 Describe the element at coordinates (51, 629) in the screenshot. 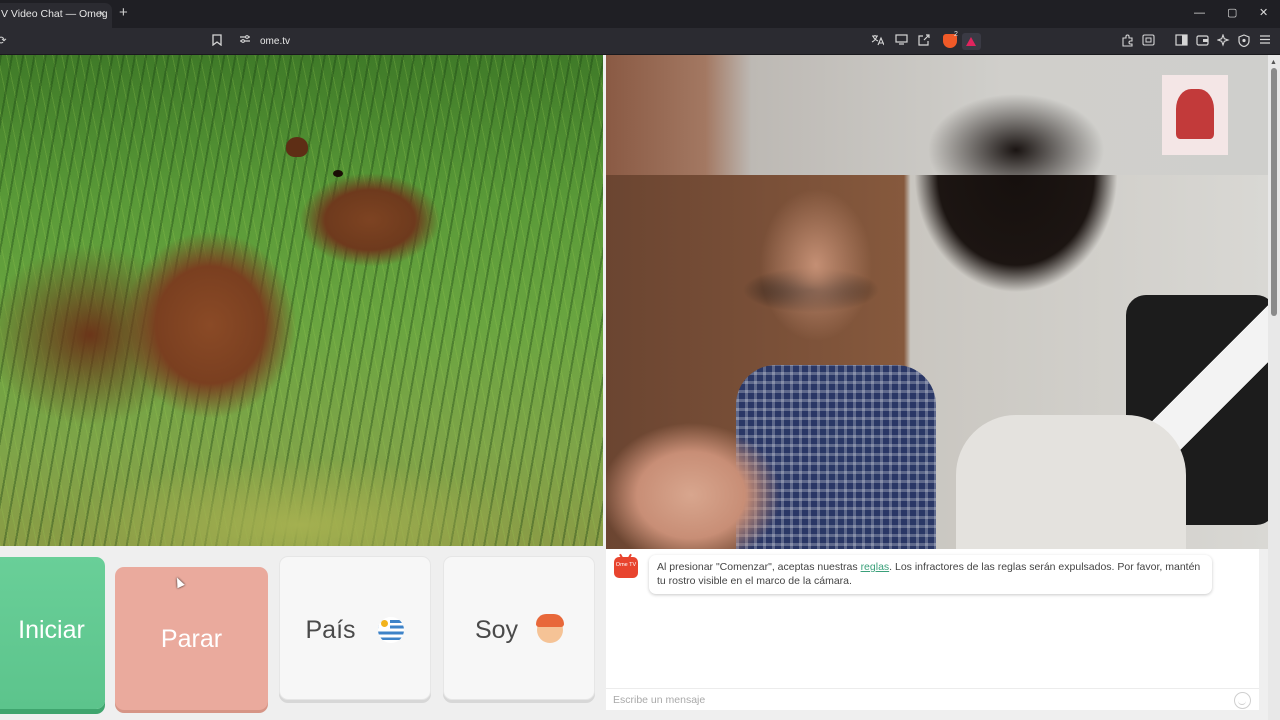

I see `start-button-label: Iniciar` at that location.